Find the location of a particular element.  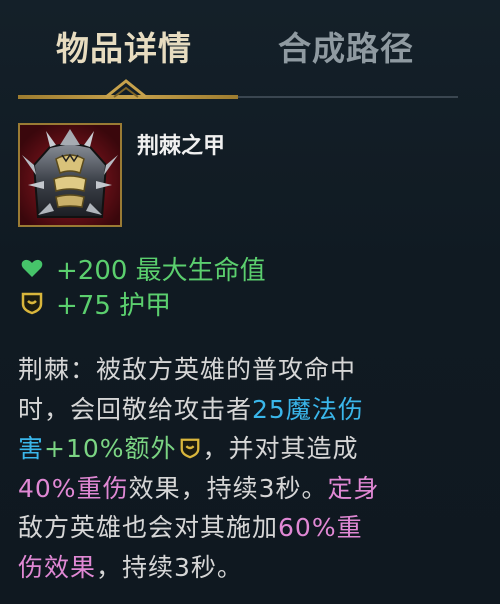

description-line: 敌方英雄也会对其施加60%重 is located at coordinates (253, 528).